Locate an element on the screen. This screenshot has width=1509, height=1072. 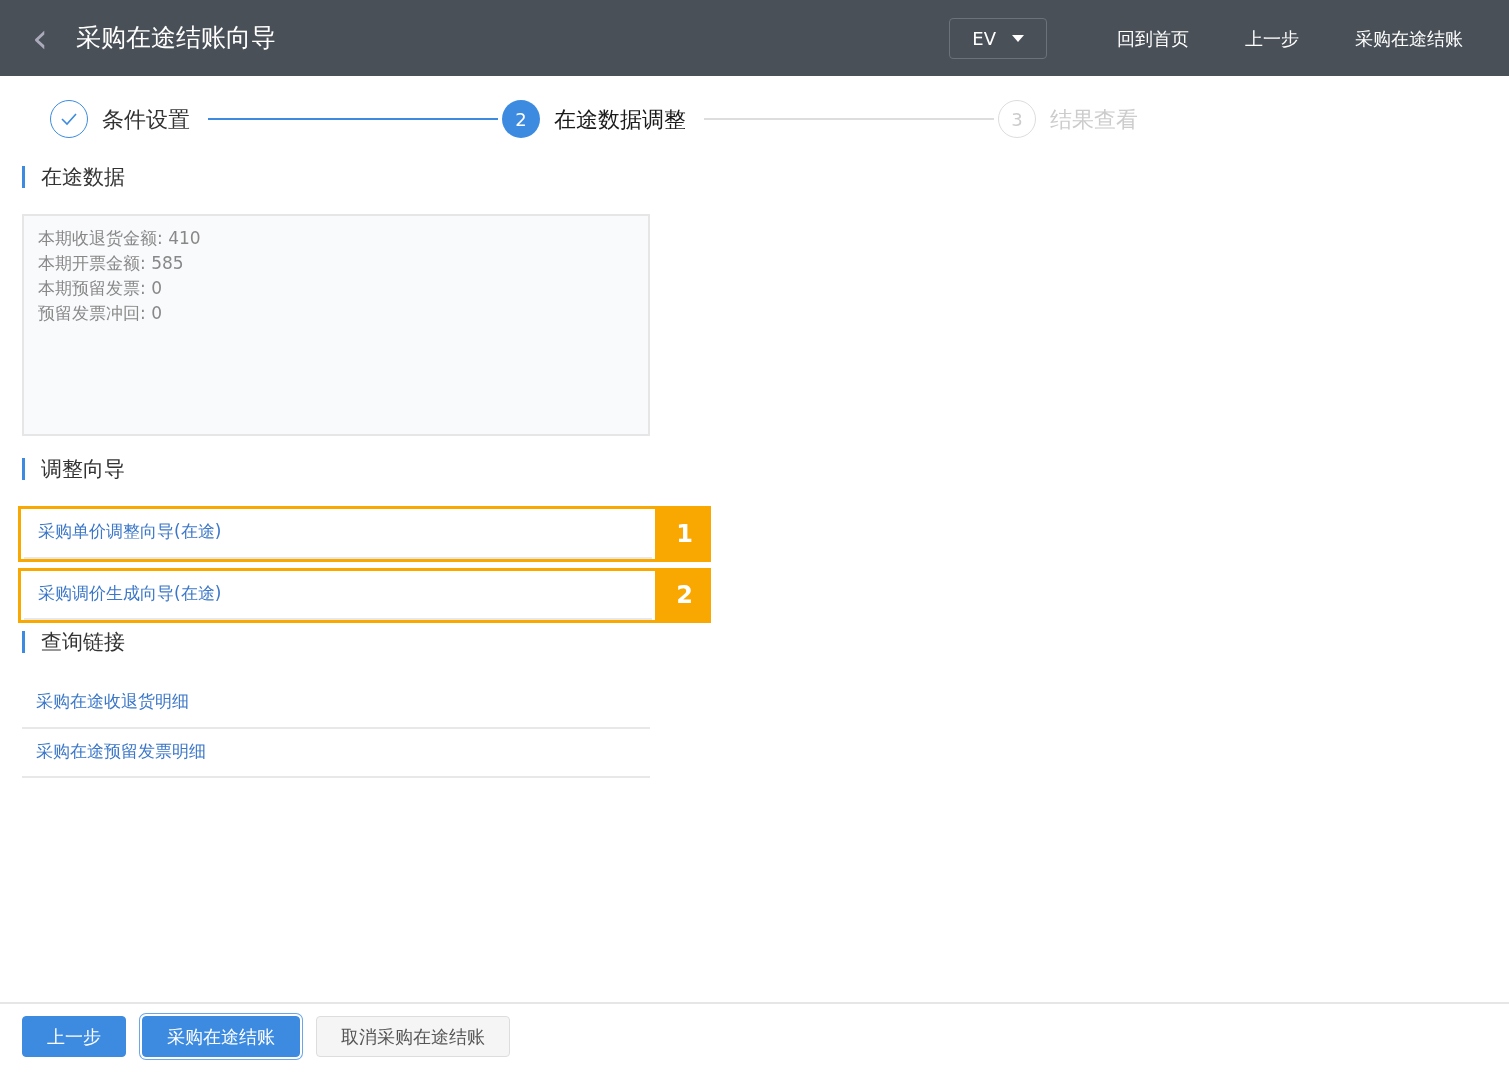
callout-number: 2 is located at coordinates (684, 595).